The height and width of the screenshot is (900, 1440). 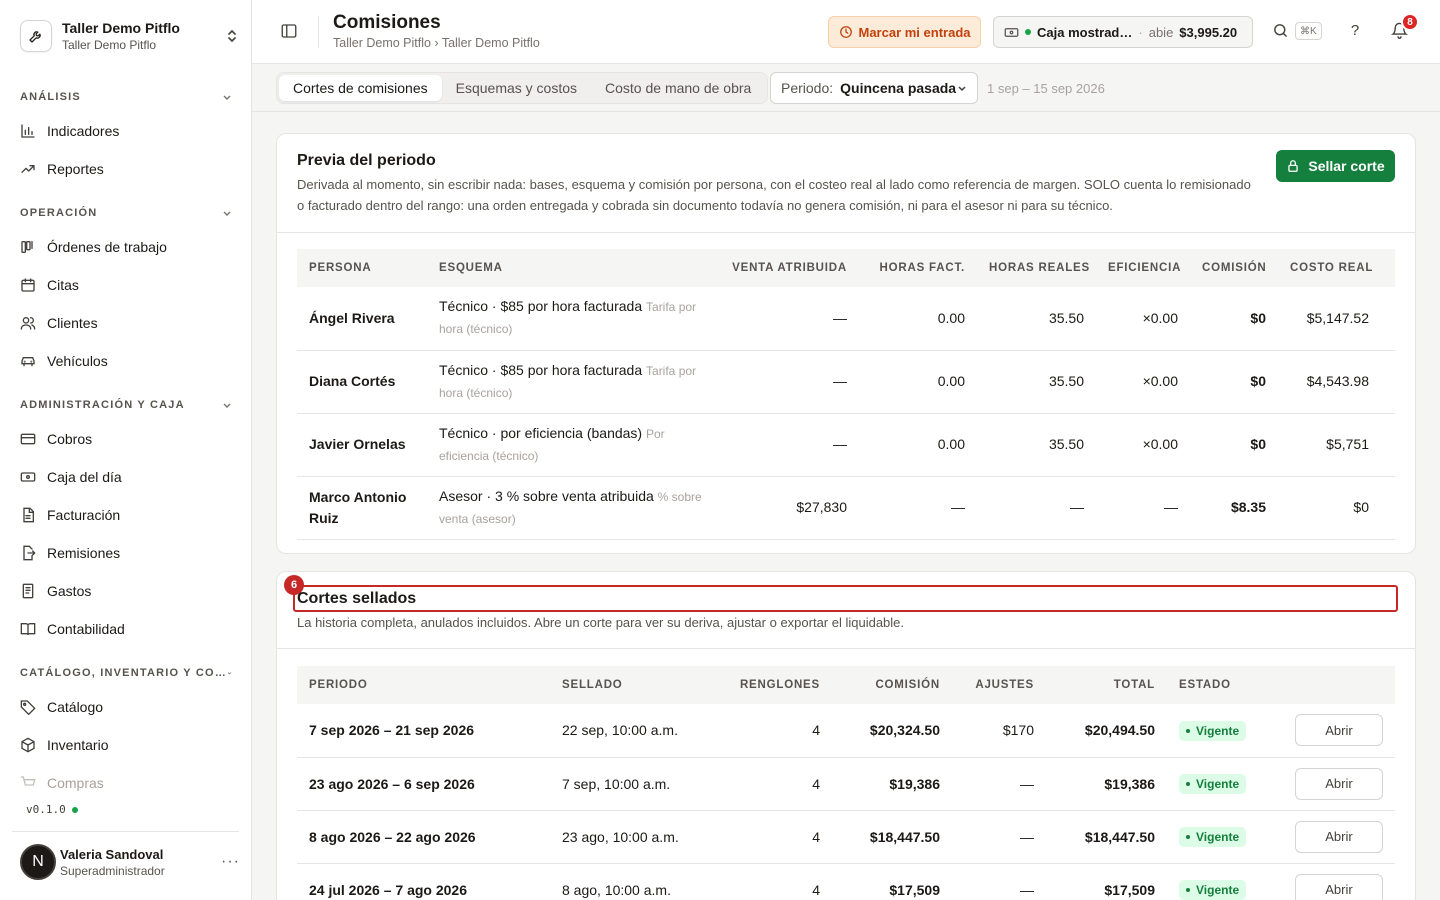 I want to click on nav-section-analisis: ANÁLISIS, so click(x=126, y=97).